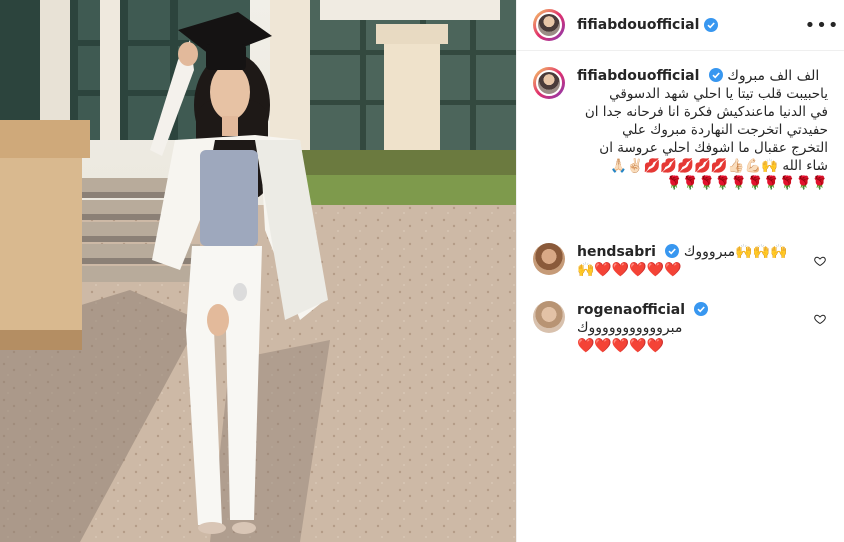 This screenshot has height=542, width=844. What do you see at coordinates (822, 25) in the screenshot?
I see `more-options-icon: •••` at bounding box center [822, 25].